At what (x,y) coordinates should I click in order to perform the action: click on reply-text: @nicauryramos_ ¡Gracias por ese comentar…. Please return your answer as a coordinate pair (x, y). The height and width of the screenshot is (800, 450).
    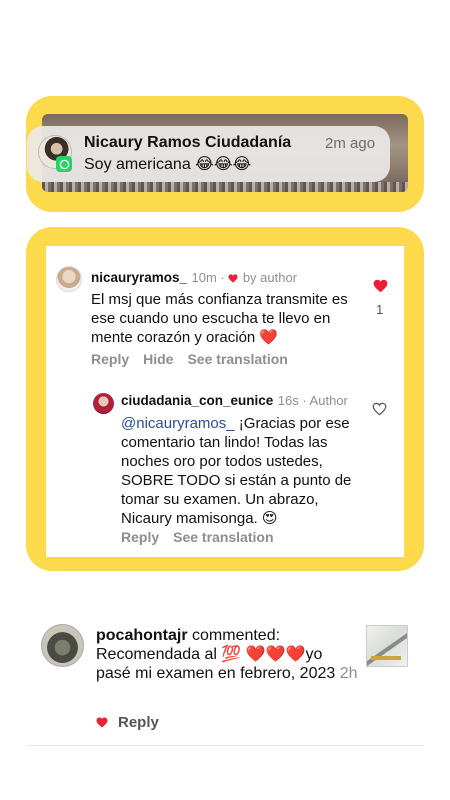
    Looking at the image, I should click on (246, 471).